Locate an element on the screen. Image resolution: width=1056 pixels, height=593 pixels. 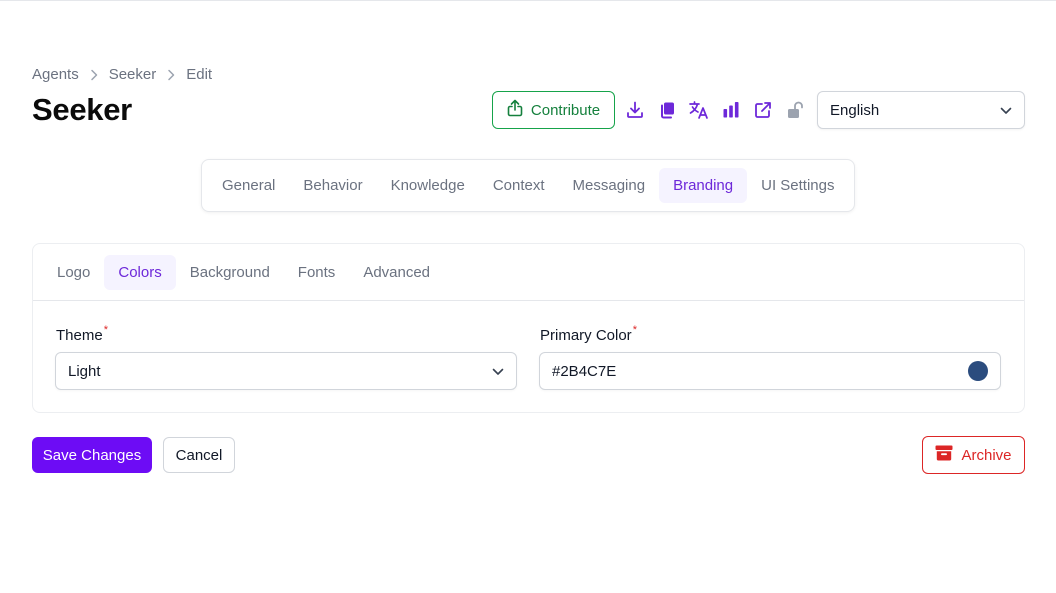
color-swatch is located at coordinates (978, 371).